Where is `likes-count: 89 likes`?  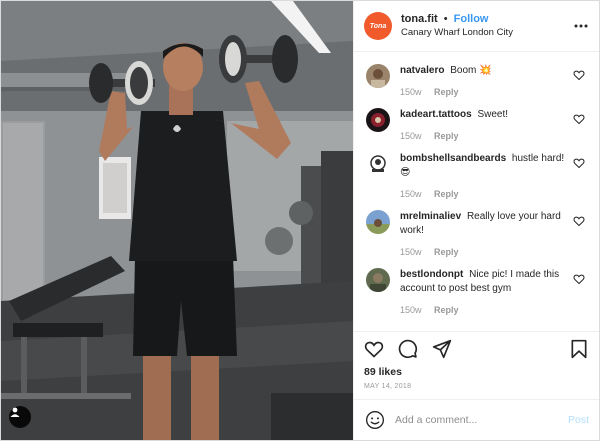
likes-count: 89 likes is located at coordinates (476, 372).